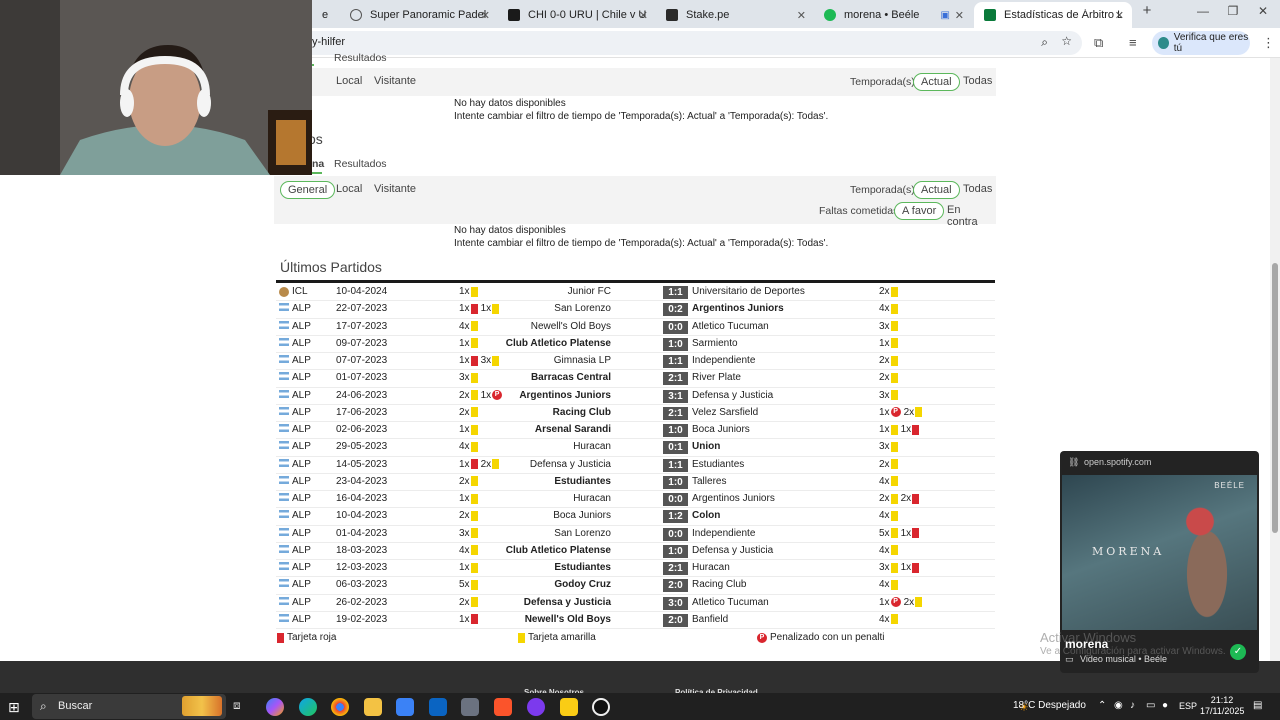 The height and width of the screenshot is (720, 1280). Describe the element at coordinates (373, 707) in the screenshot. I see `file-explorer-icon` at that location.